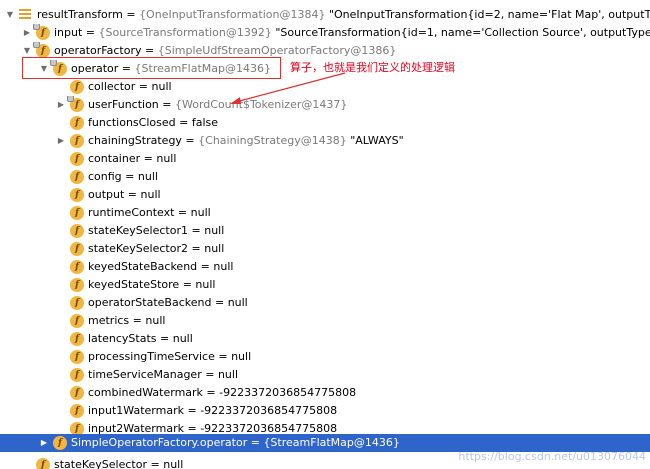  What do you see at coordinates (372, 67) in the screenshot?
I see `annotation-text: 算子，也就是我们定义的处理逻辑` at bounding box center [372, 67].